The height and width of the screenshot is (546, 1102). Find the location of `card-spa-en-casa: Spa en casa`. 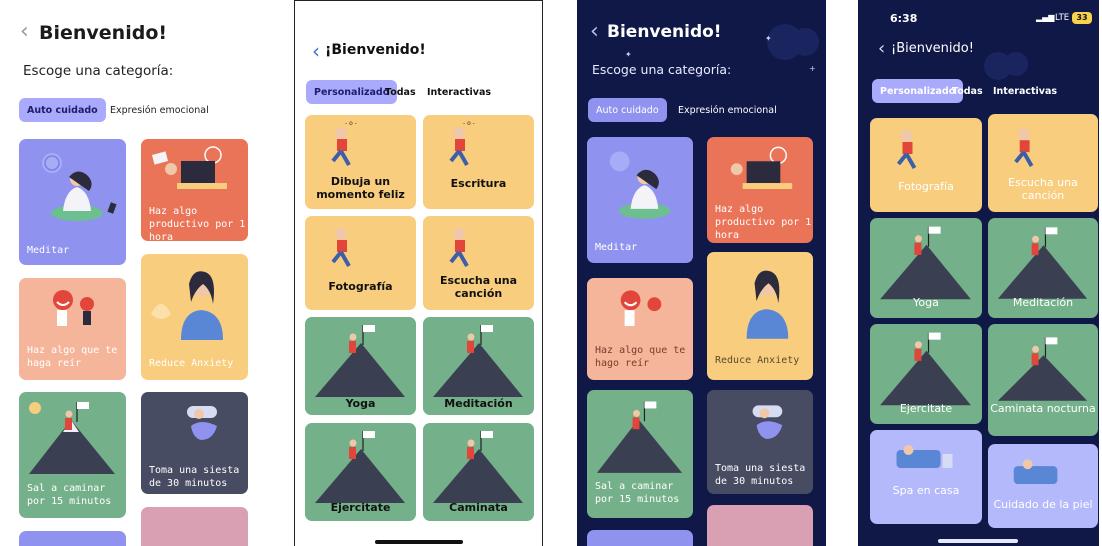

card-spa-en-casa: Spa en casa is located at coordinates (926, 477).